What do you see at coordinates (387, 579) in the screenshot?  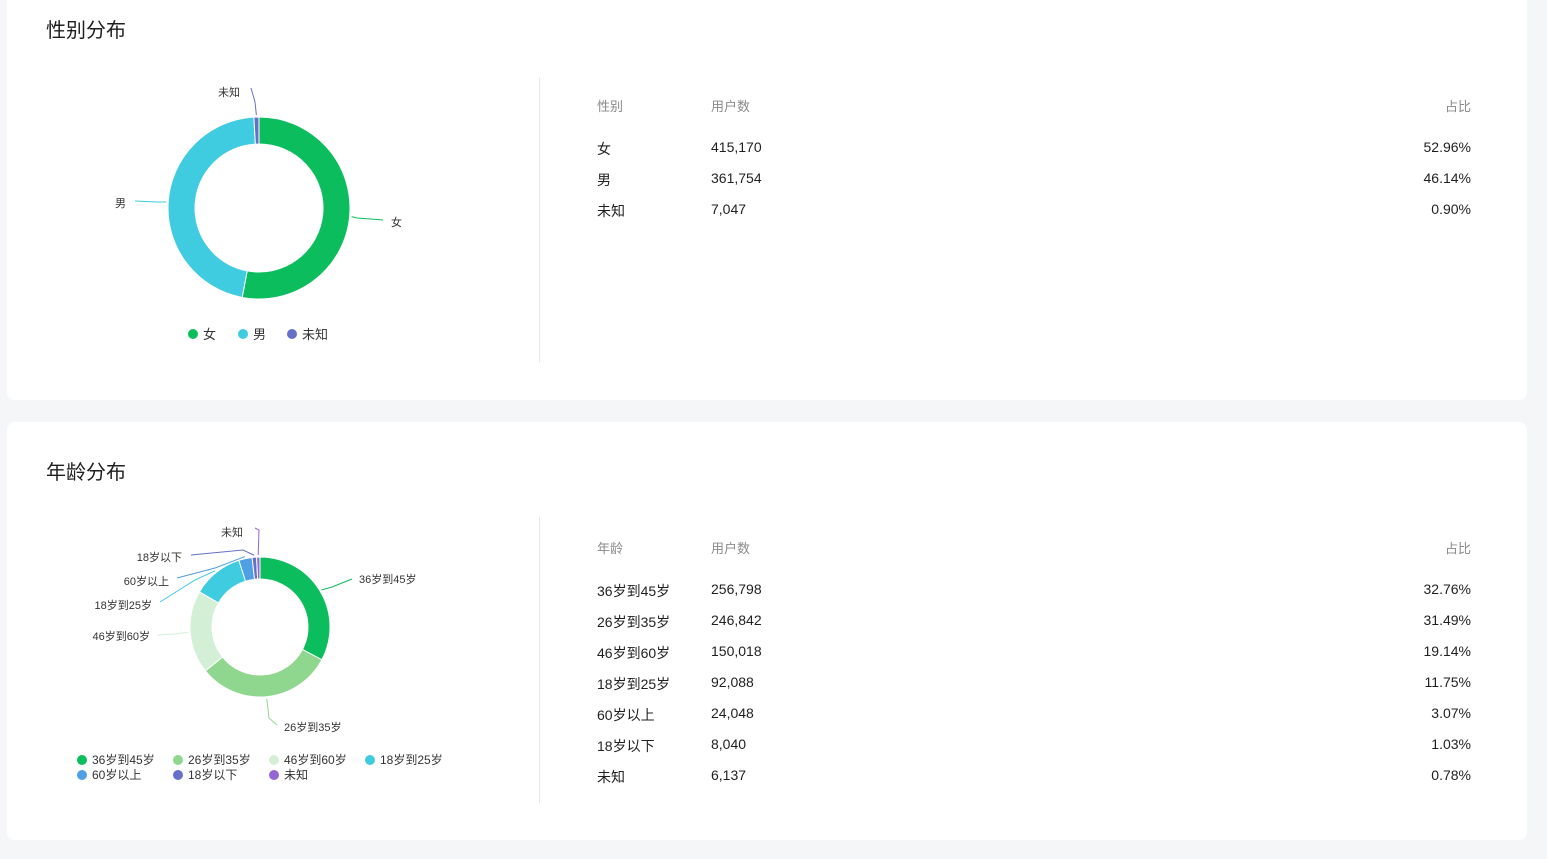 I see `slice-label: 36岁到45岁` at bounding box center [387, 579].